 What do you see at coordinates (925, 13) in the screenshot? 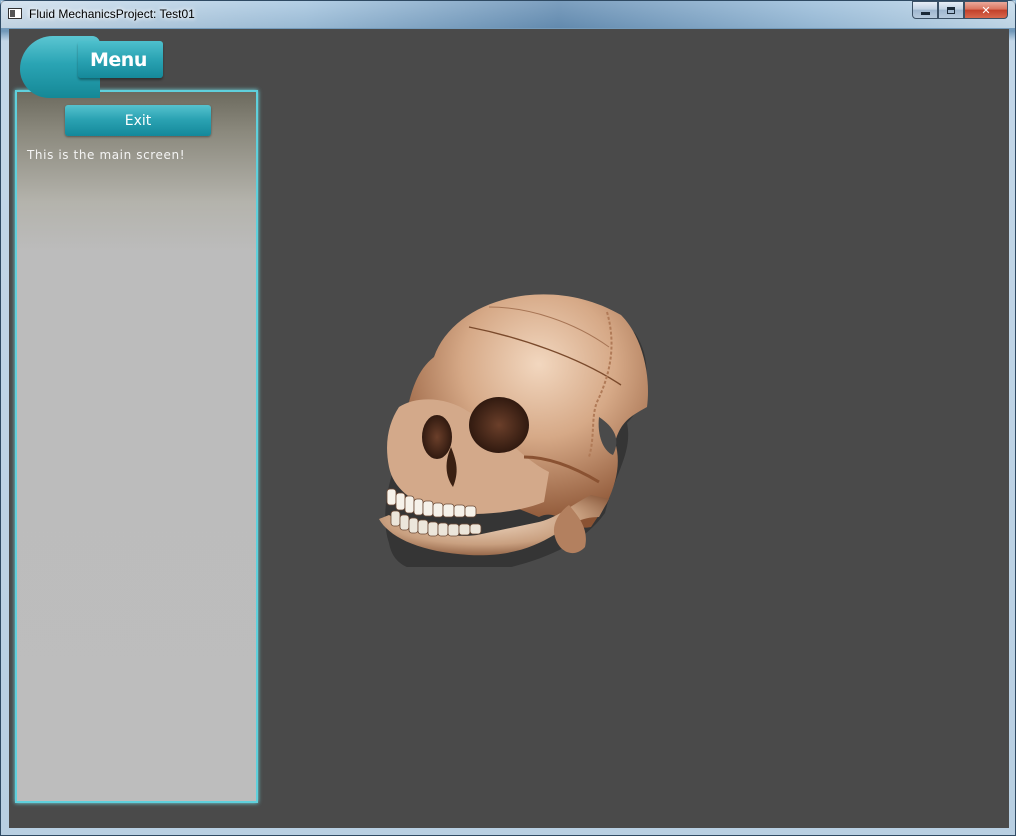
I see `minimize-icon` at bounding box center [925, 13].